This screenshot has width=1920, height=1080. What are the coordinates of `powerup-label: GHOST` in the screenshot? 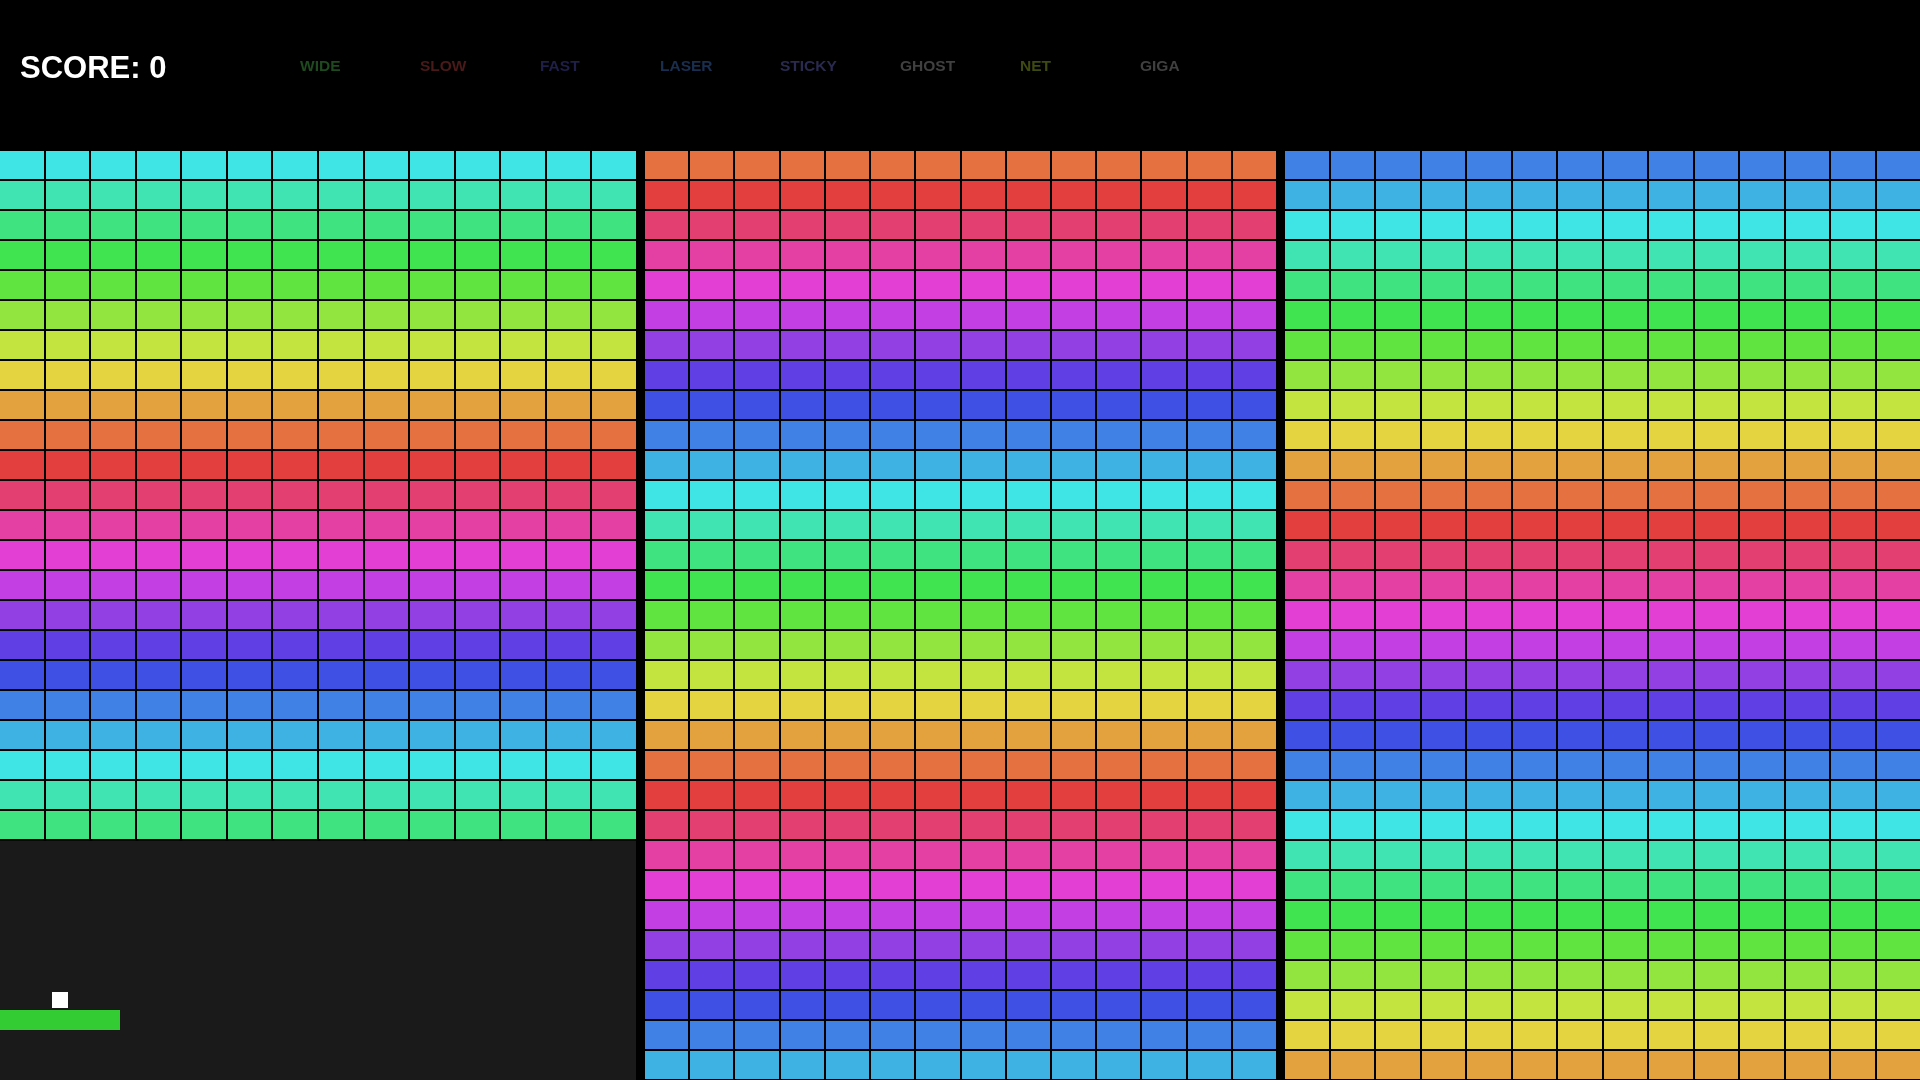 It's located at (928, 65).